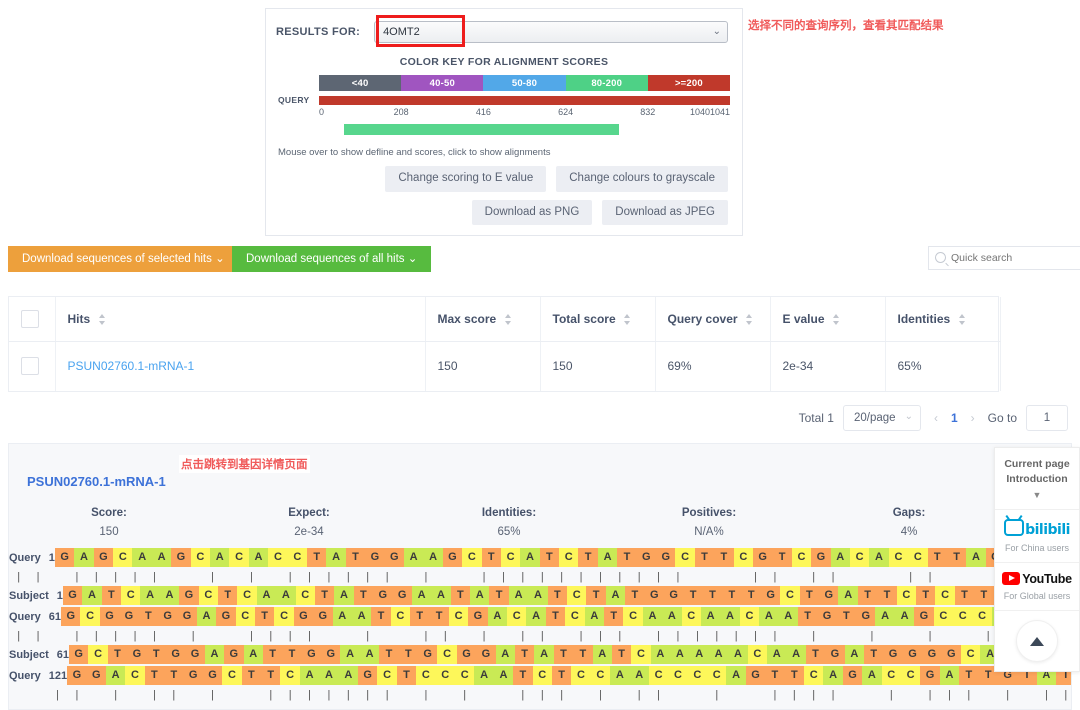 The width and height of the screenshot is (1080, 710). Describe the element at coordinates (1004, 258) in the screenshot. I see `quick-search-input` at that location.